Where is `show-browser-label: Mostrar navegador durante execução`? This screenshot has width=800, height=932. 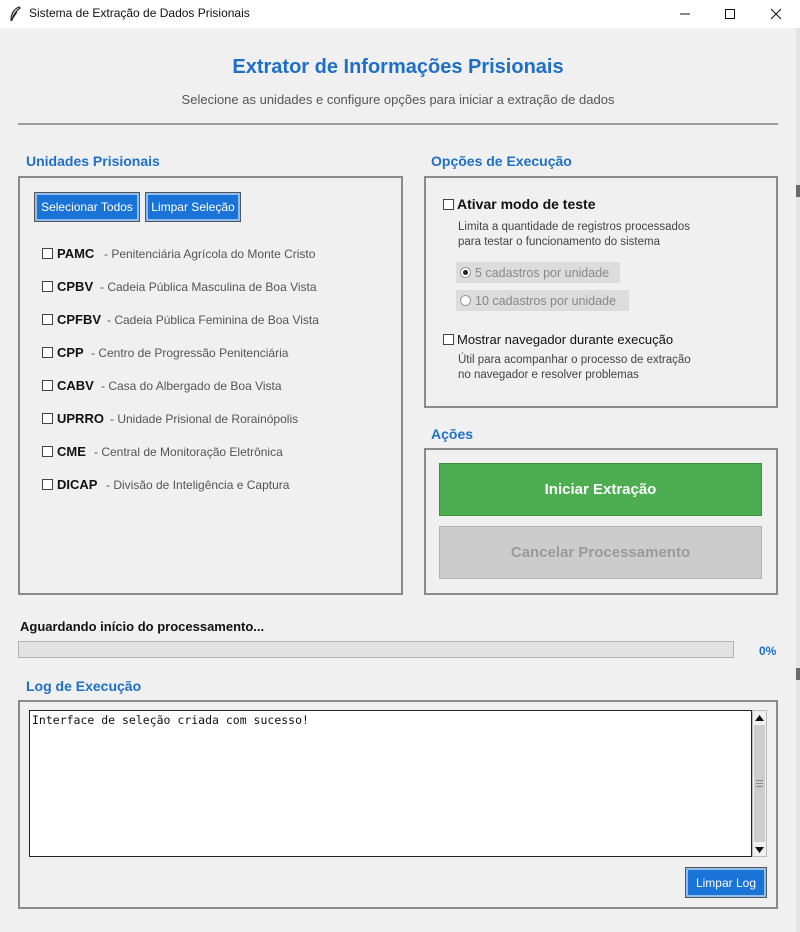
show-browser-label: Mostrar navegador durante execução is located at coordinates (565, 339).